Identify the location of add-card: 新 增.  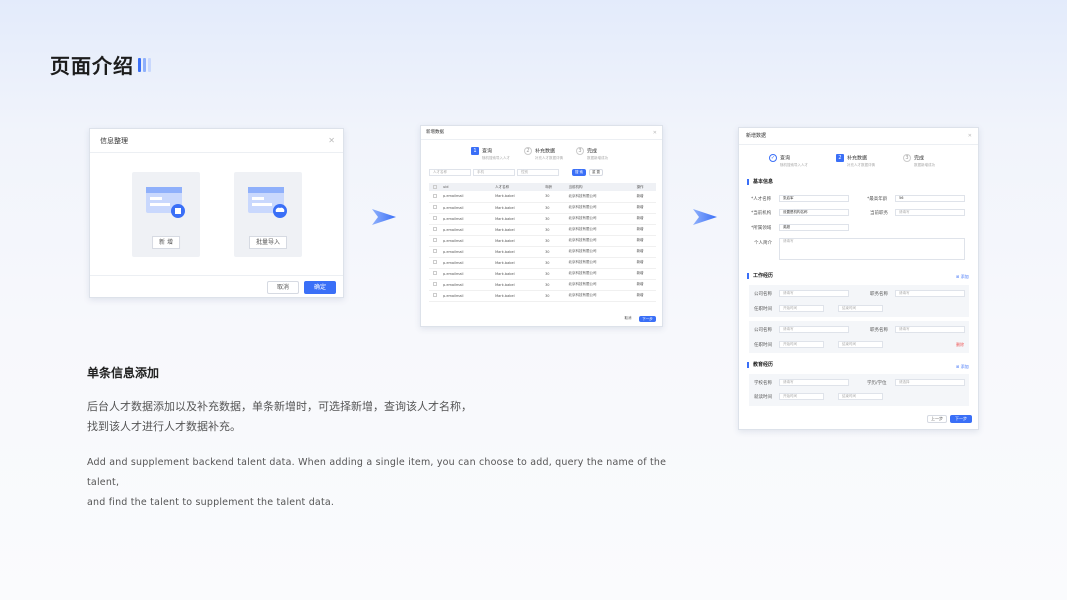
(166, 214).